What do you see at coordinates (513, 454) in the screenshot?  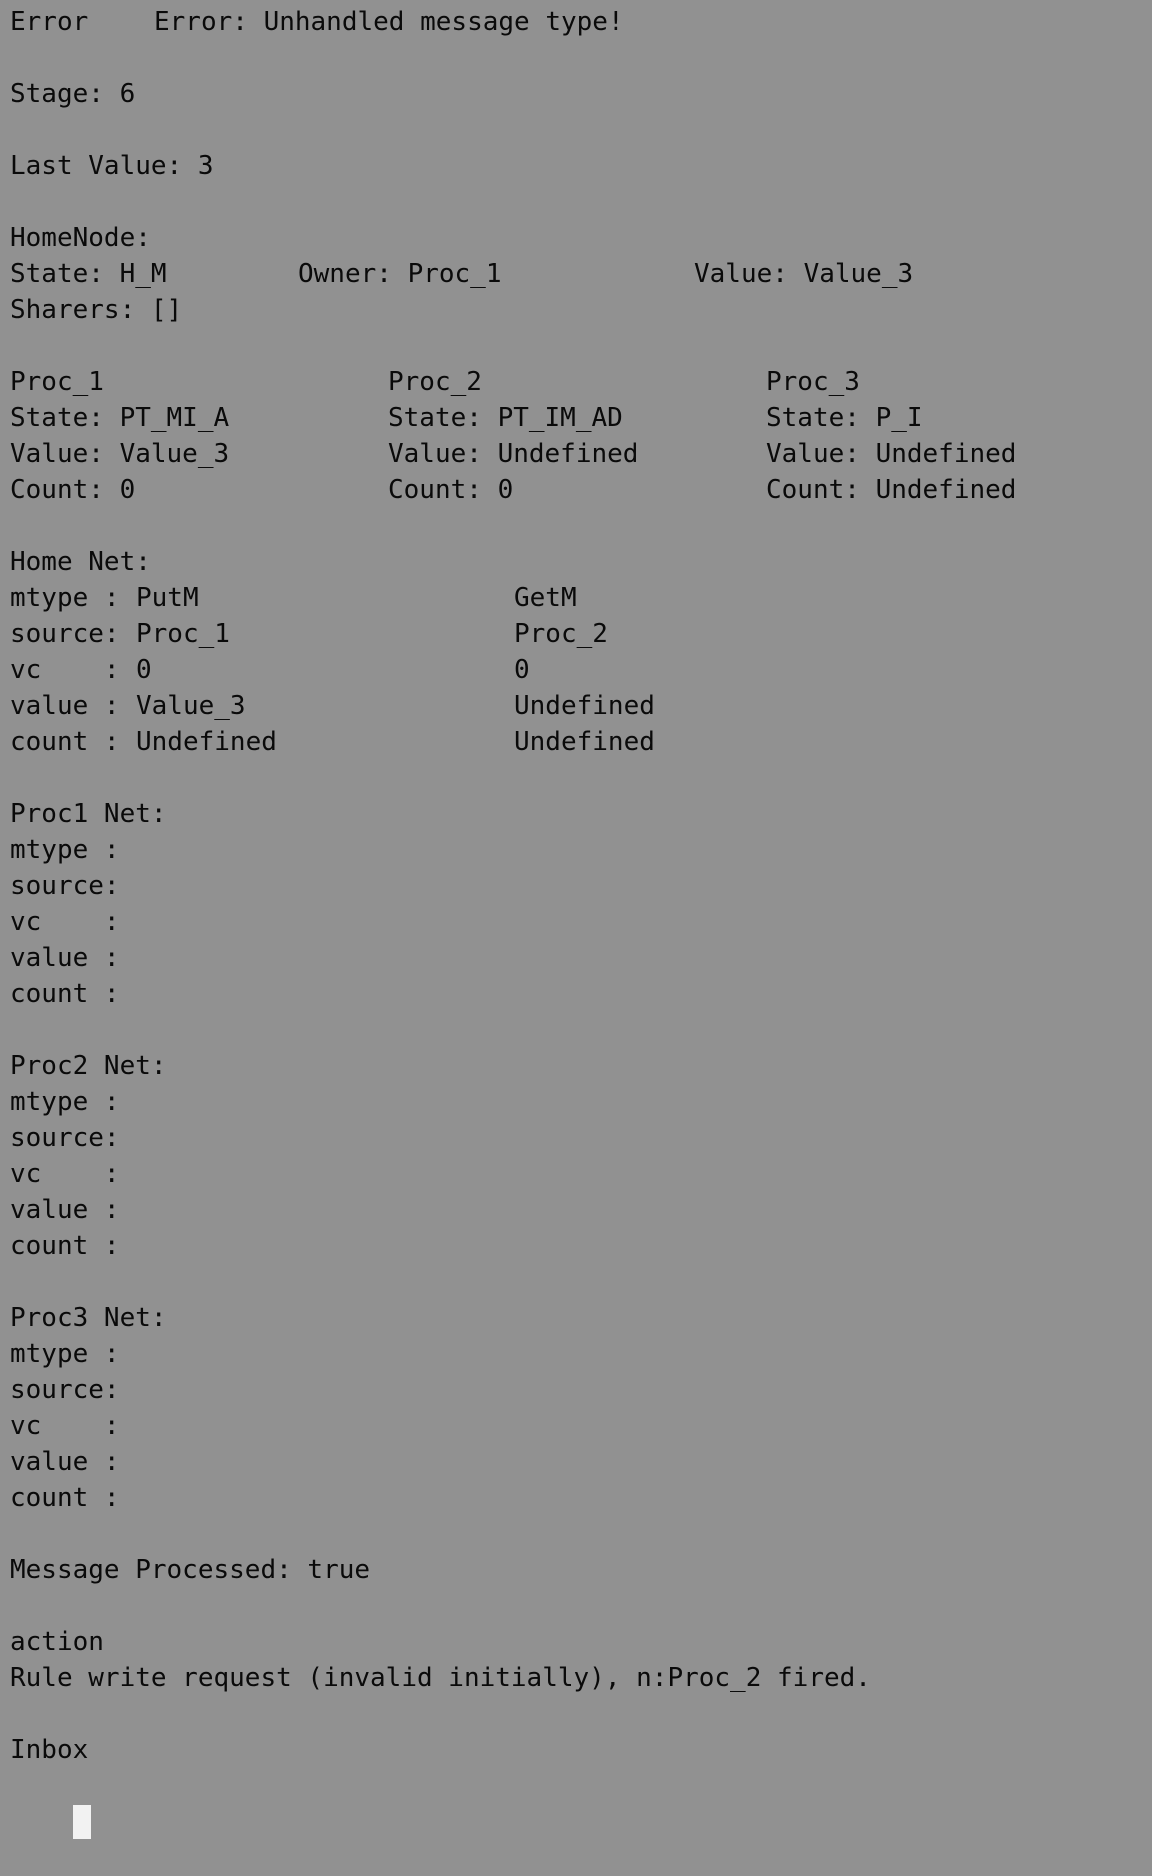 I see `proc-2-value: Value: Undefined` at bounding box center [513, 454].